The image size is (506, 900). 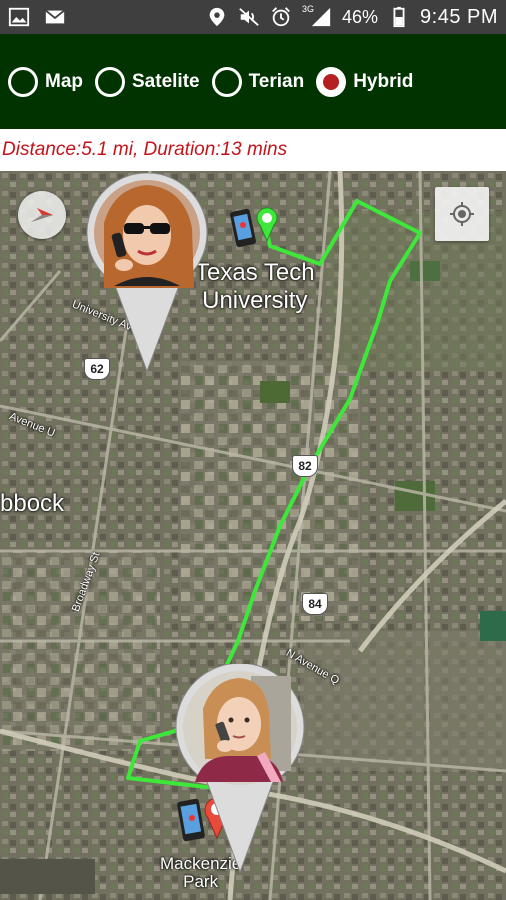 I want to click on park-label-line2: Park, so click(x=201, y=881).